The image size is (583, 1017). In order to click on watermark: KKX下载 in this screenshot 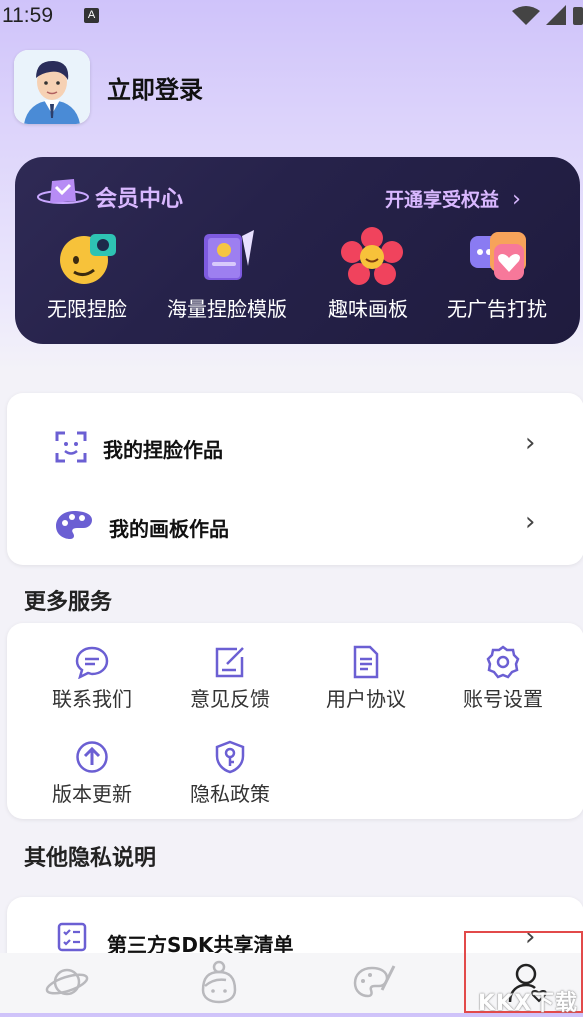, I will do `click(528, 1003)`.